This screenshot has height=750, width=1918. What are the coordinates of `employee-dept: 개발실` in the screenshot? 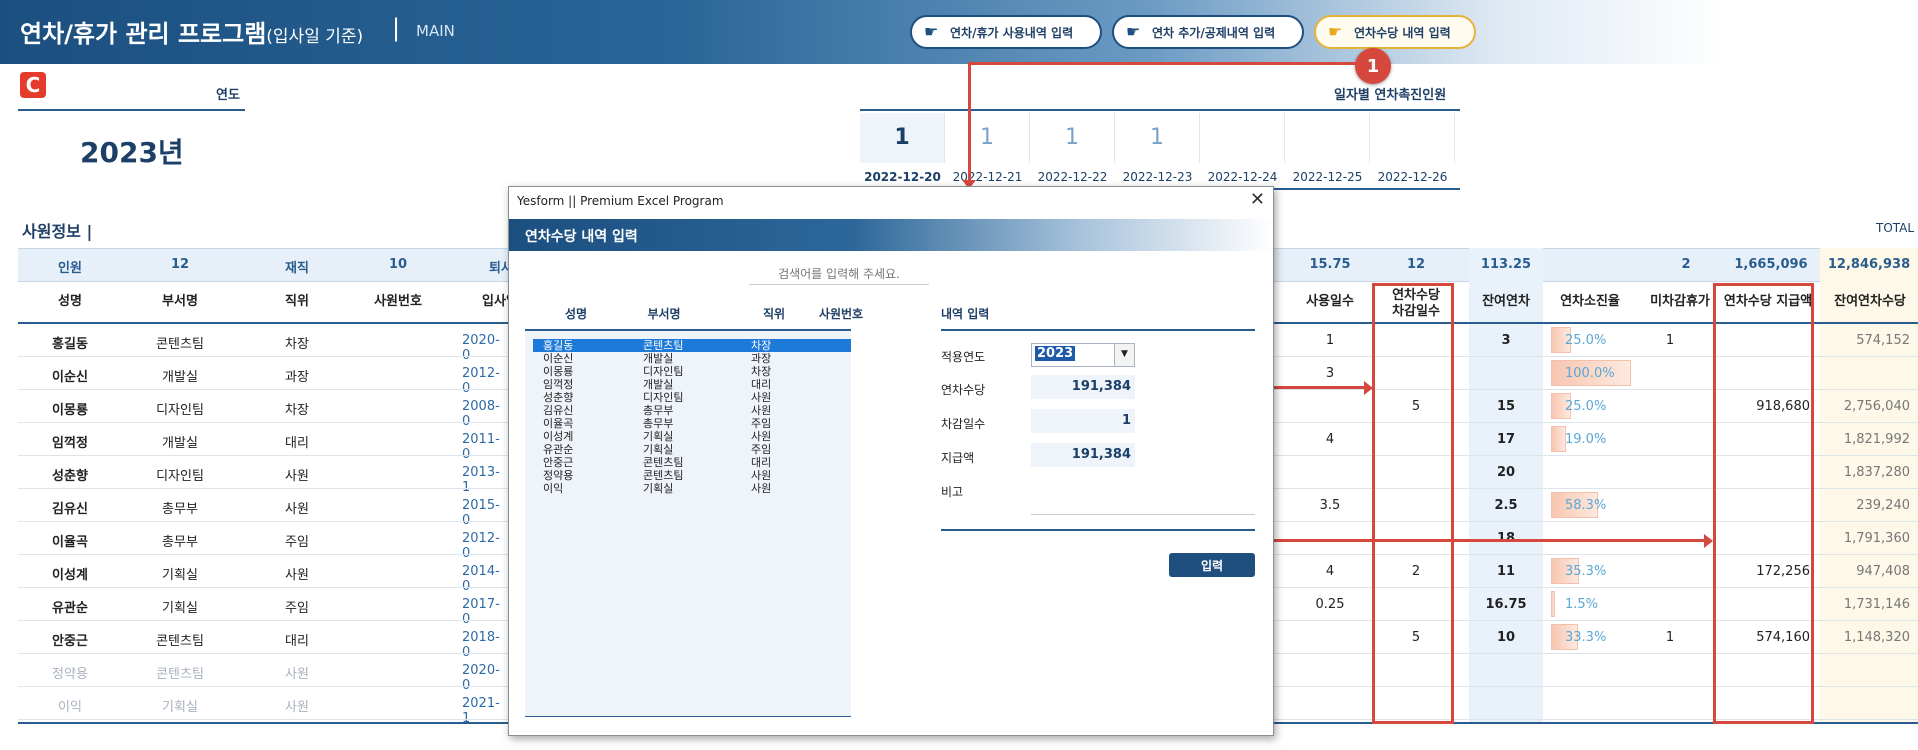 It's located at (180, 377).